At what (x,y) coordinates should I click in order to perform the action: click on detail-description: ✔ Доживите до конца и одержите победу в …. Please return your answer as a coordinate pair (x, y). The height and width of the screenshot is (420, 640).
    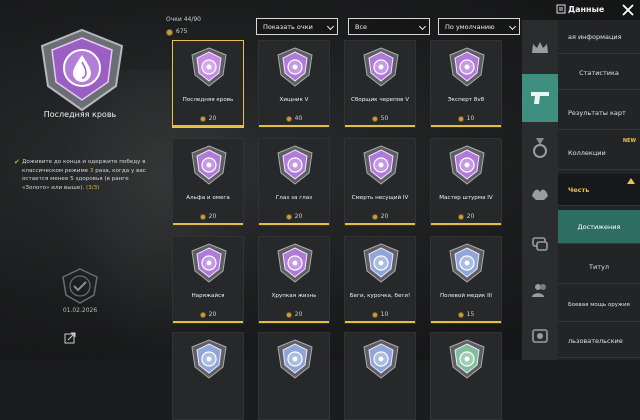
    Looking at the image, I should click on (84, 175).